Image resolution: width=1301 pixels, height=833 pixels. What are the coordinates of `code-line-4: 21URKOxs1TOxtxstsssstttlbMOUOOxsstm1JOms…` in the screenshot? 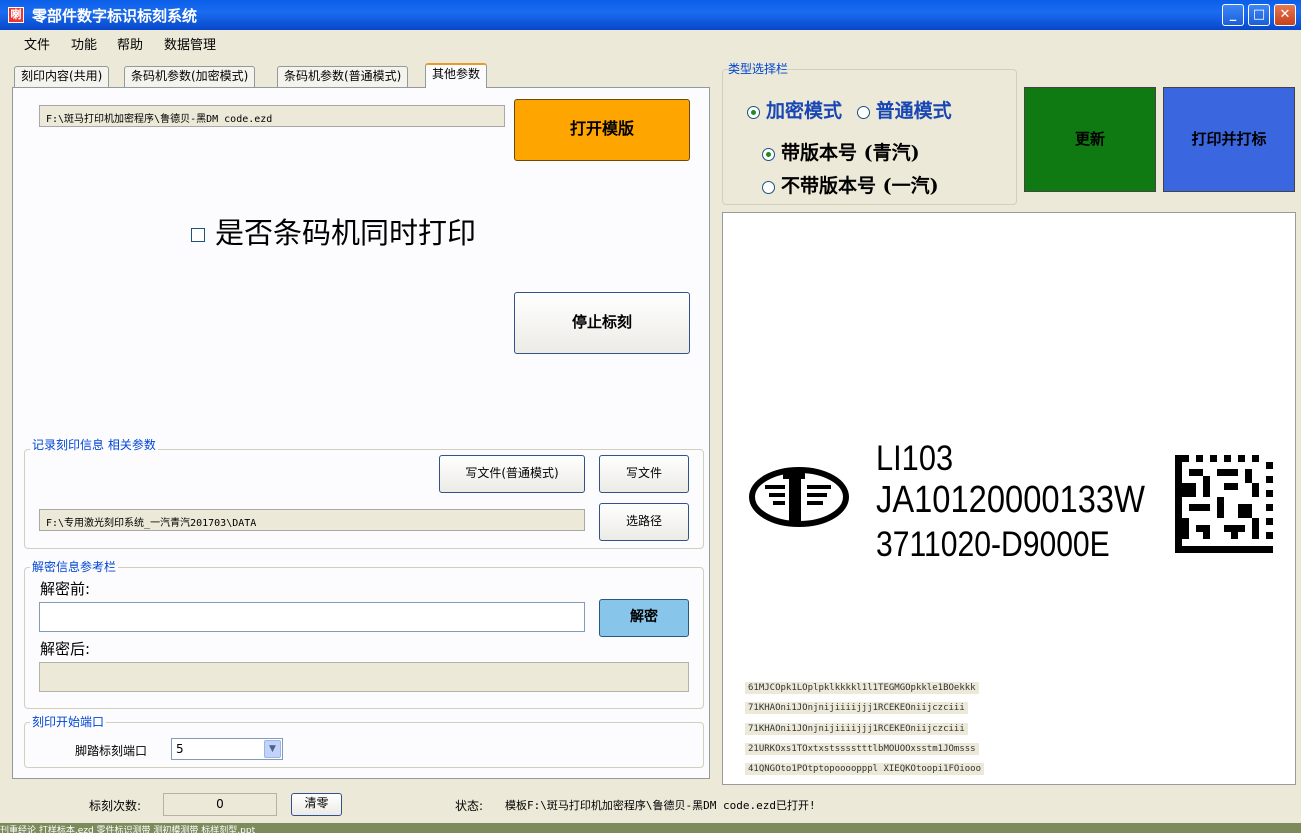 It's located at (862, 749).